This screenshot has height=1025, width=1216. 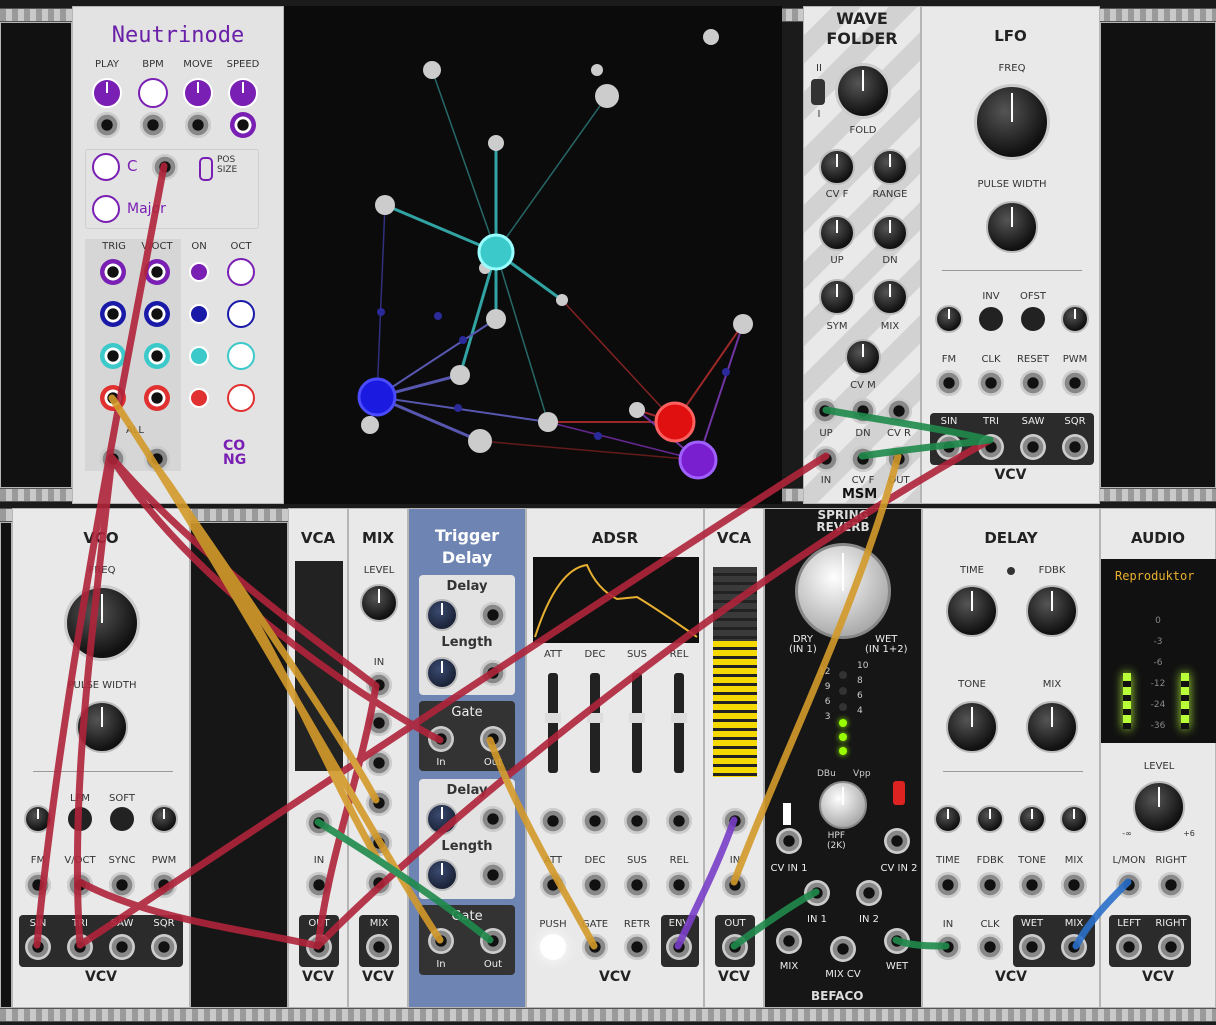 What do you see at coordinates (890, 297) in the screenshot?
I see `mix-knob` at bounding box center [890, 297].